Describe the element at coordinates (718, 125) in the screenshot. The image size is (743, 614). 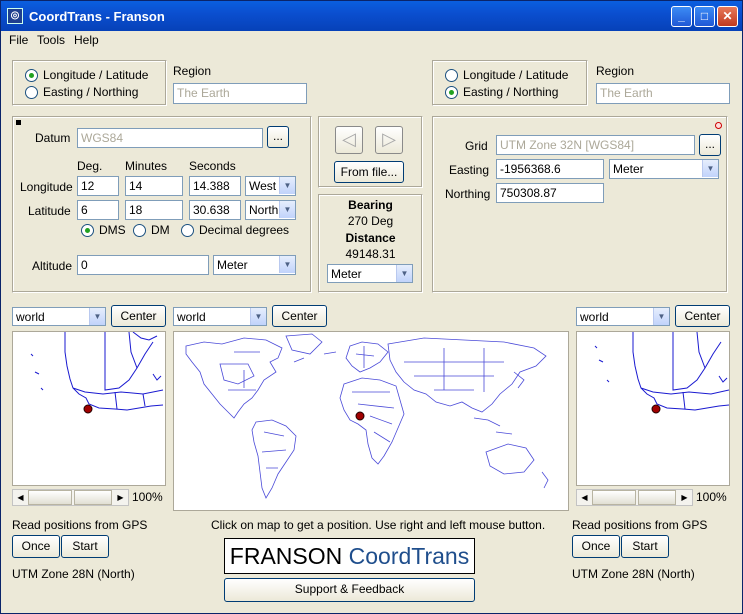
I see `status-dot-icon` at that location.